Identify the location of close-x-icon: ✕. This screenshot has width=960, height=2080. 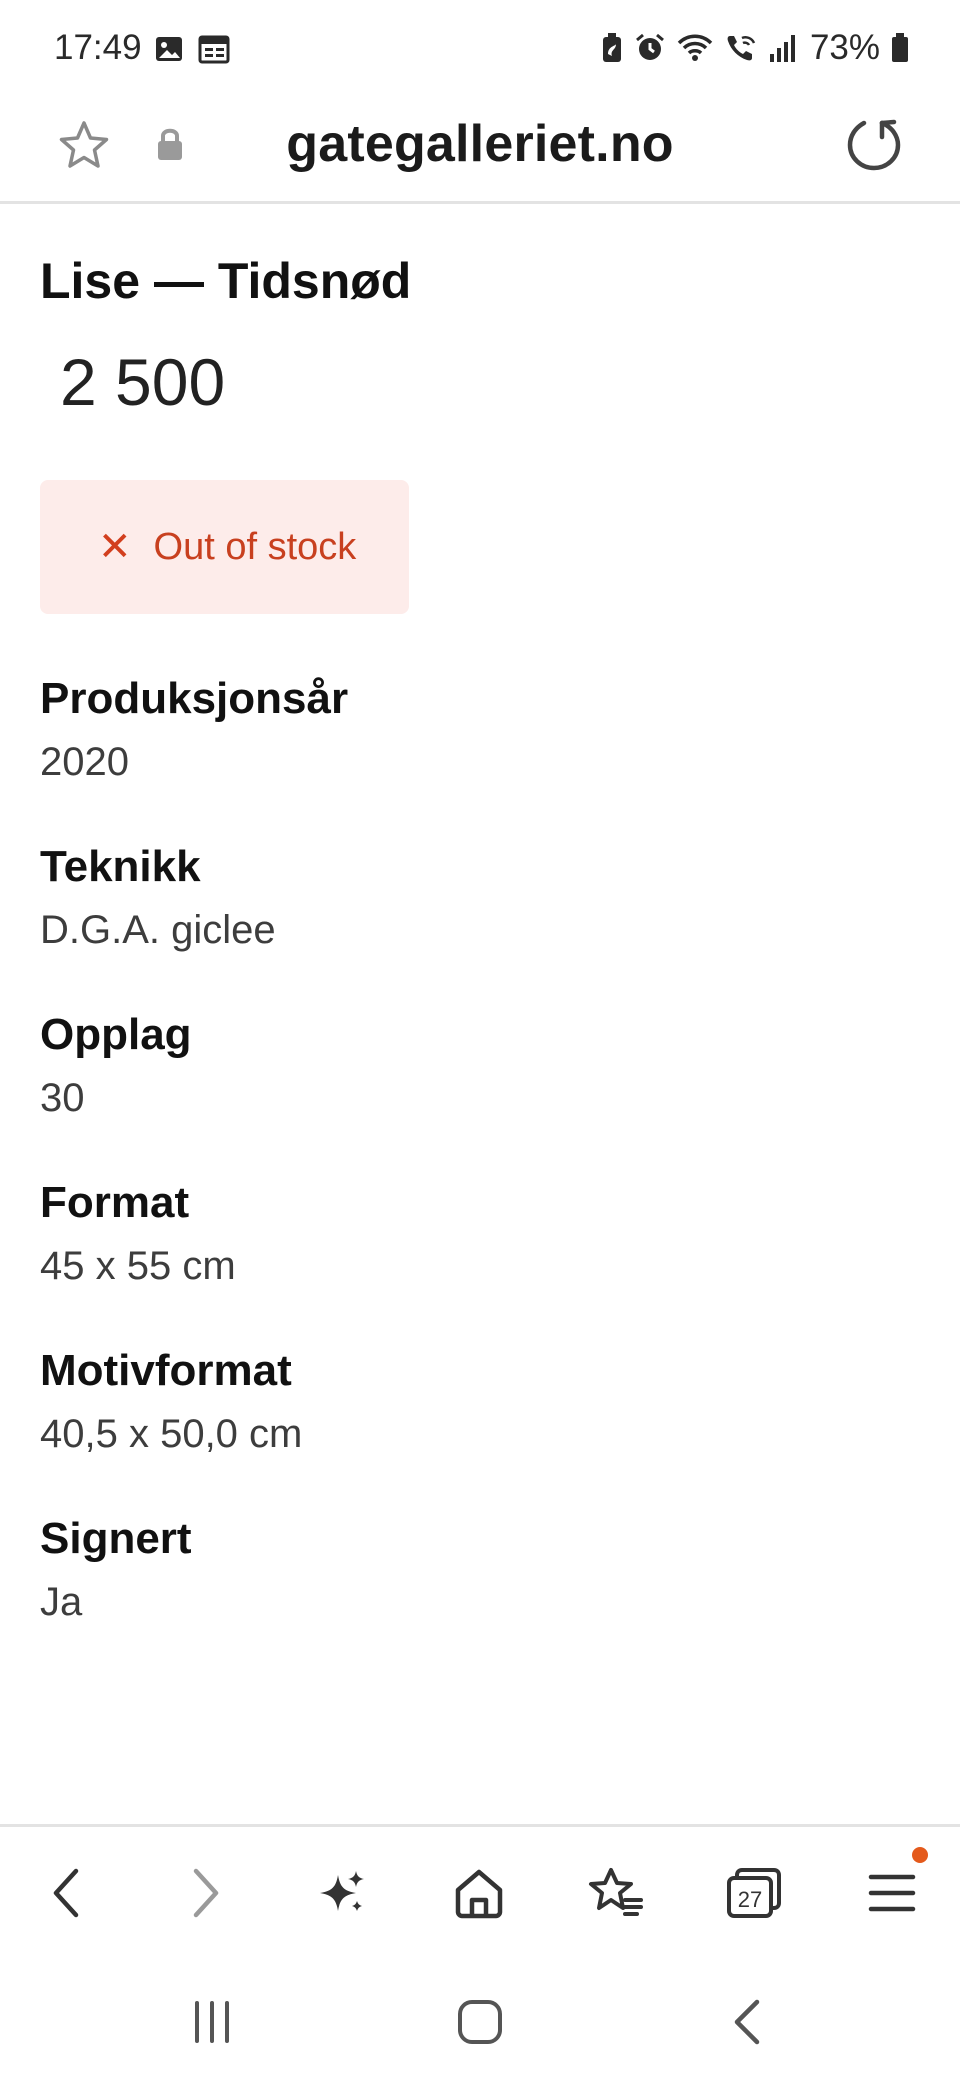
(115, 547).